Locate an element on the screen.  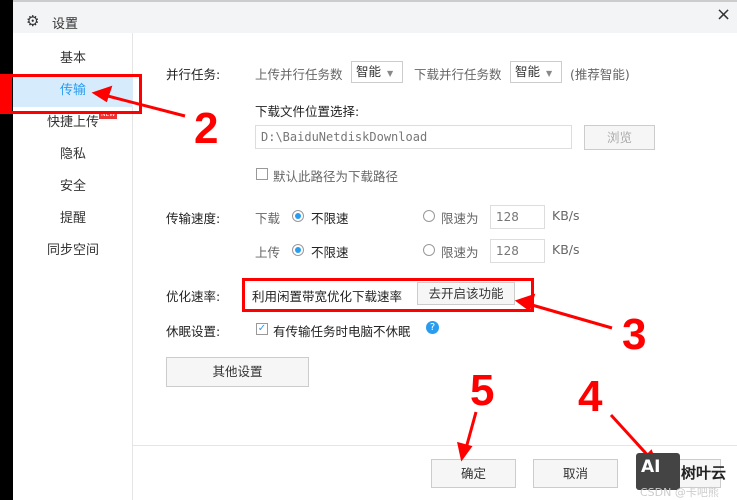
annotation-number-2: 2 is located at coordinates (206, 128).